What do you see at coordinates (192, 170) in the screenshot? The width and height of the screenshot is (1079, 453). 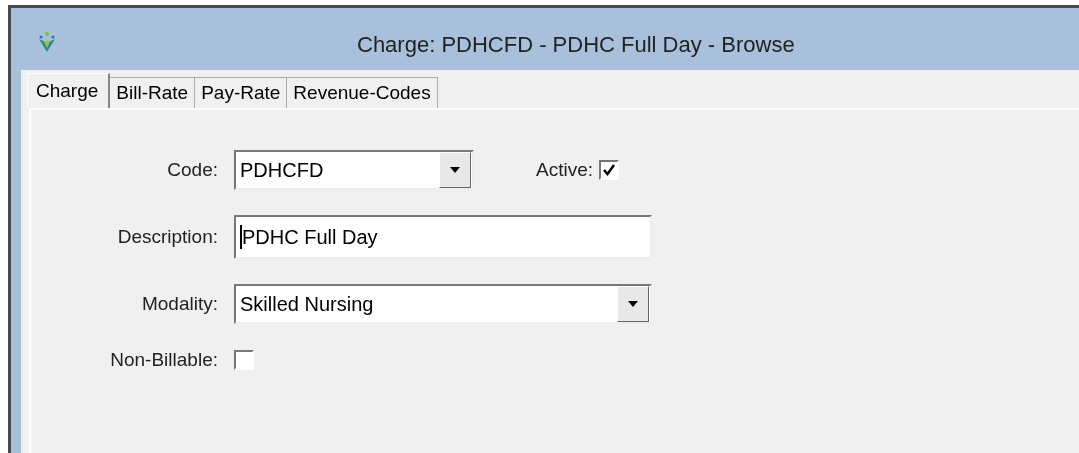 I see `field-label: Code:` at bounding box center [192, 170].